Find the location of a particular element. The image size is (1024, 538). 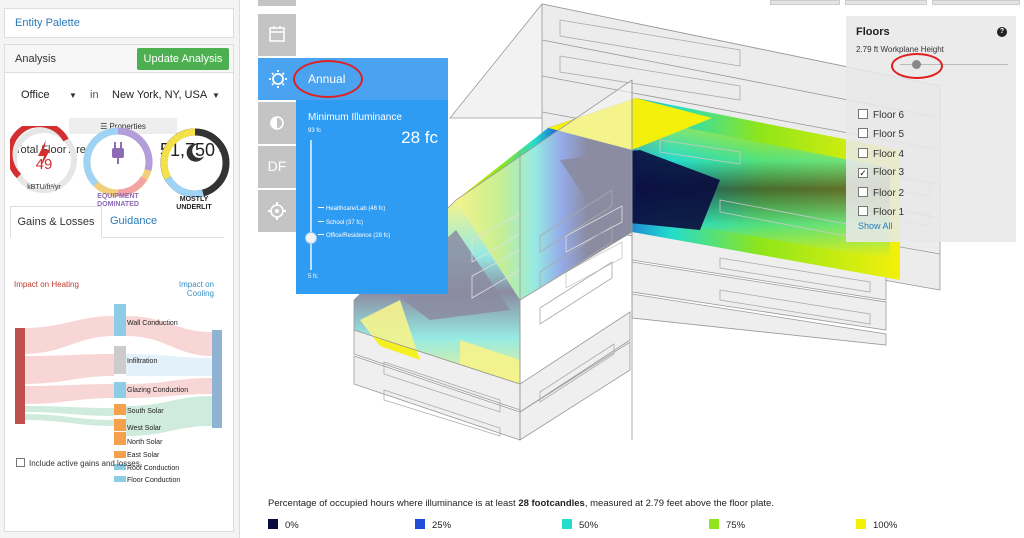

load-gauge is located at coordinates (118, 162).